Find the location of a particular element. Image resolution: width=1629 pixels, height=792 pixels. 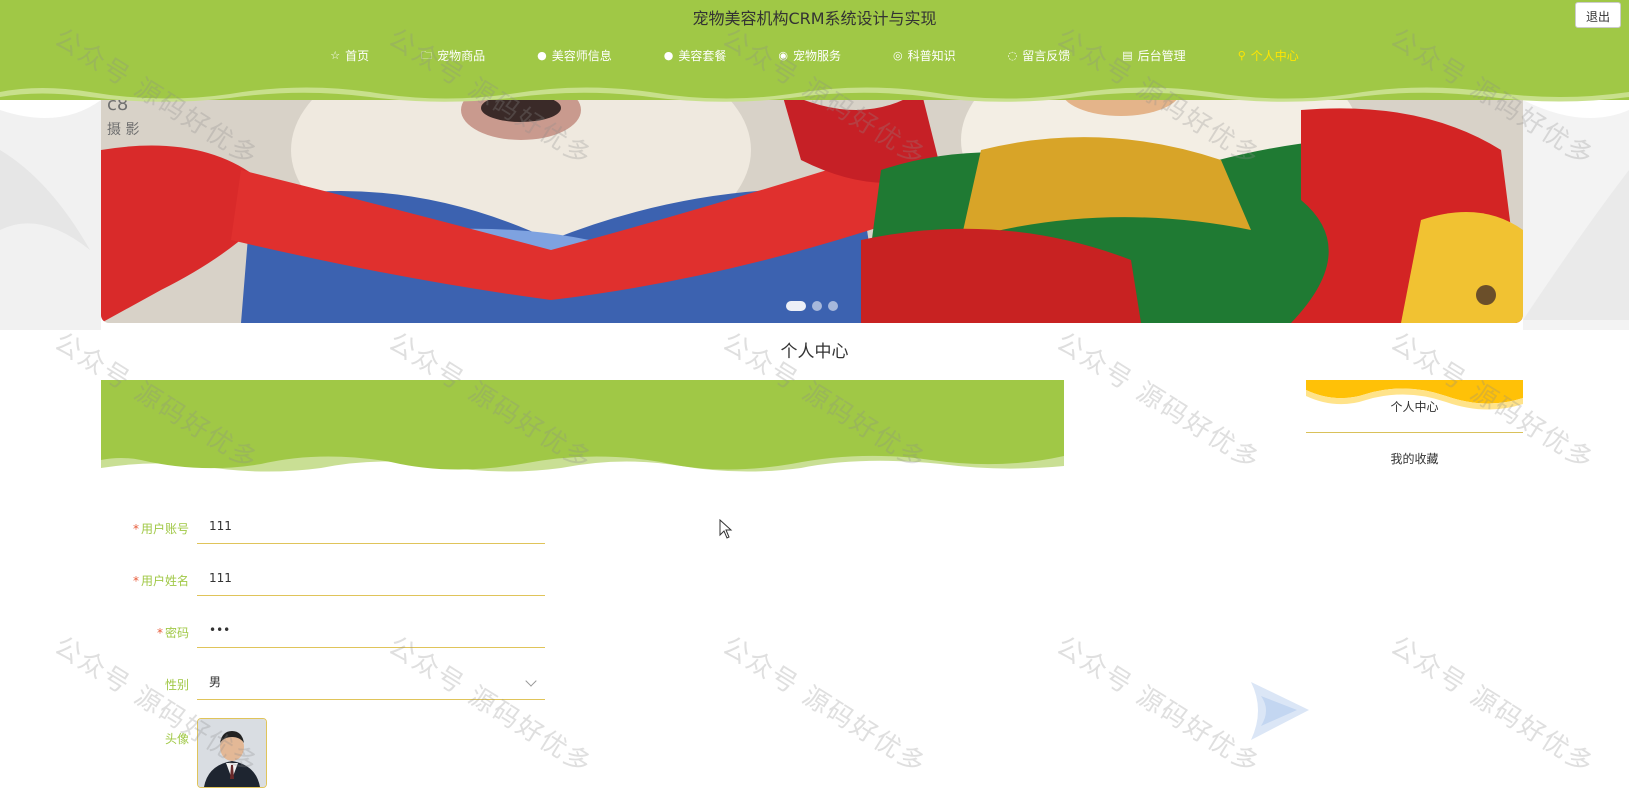

password-field is located at coordinates (371, 630).